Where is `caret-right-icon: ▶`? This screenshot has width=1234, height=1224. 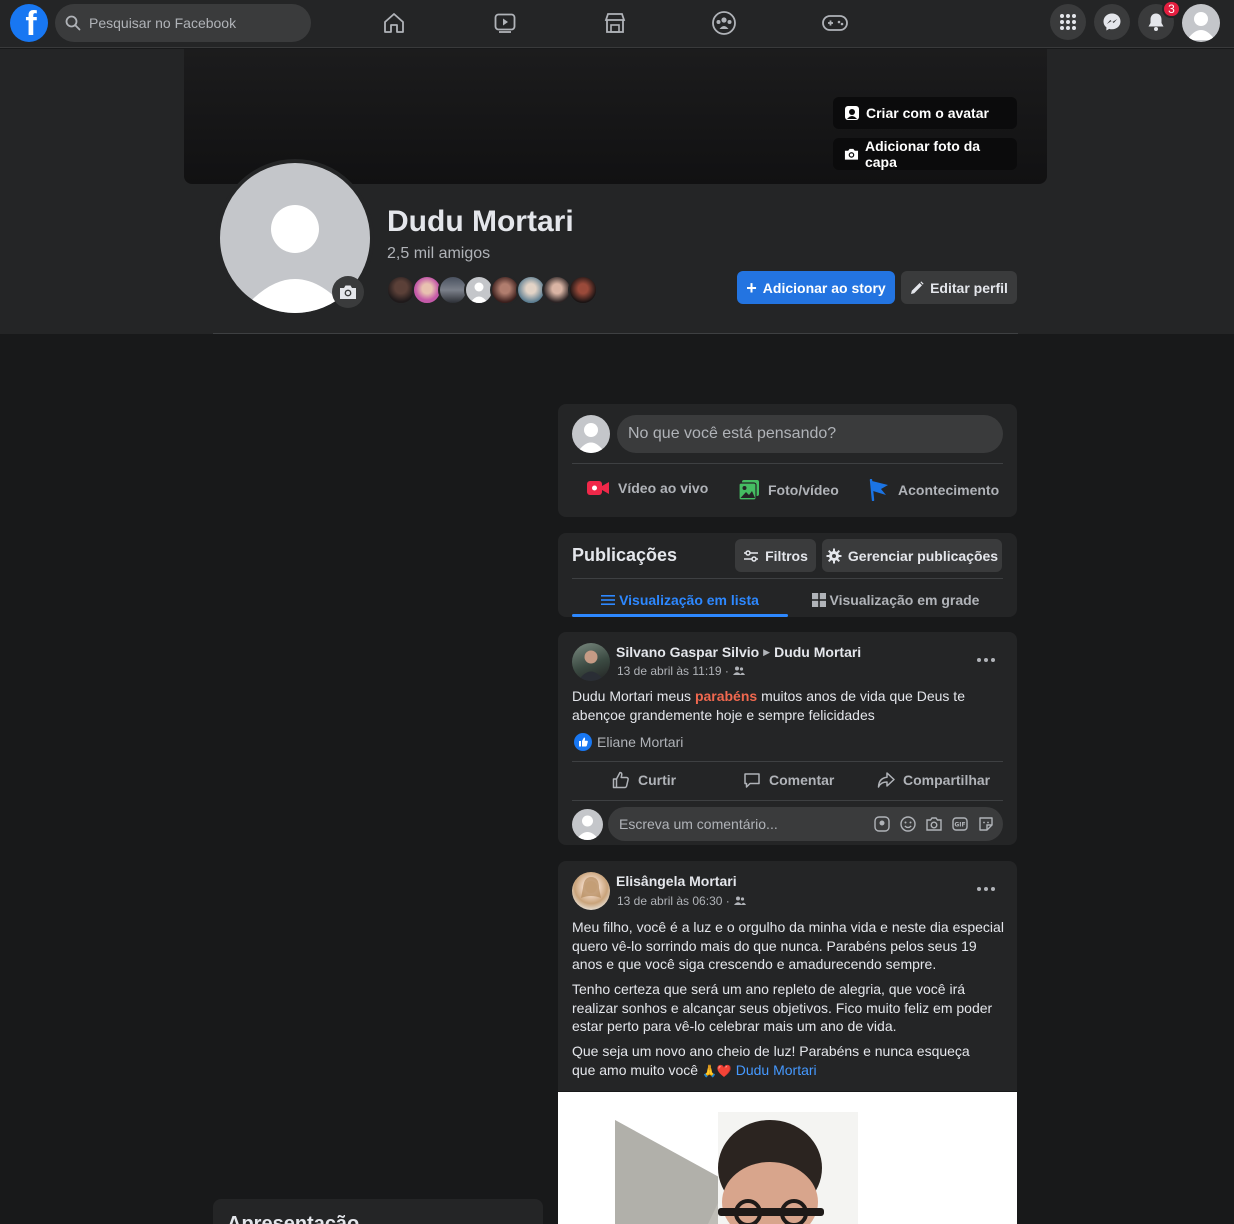
caret-right-icon: ▶ is located at coordinates (767, 651).